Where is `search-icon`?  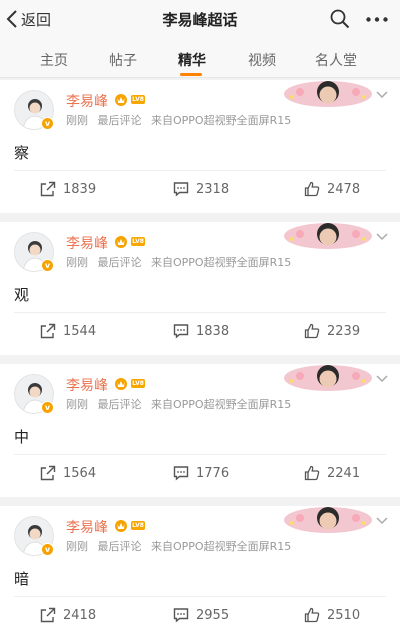
search-icon is located at coordinates (340, 19).